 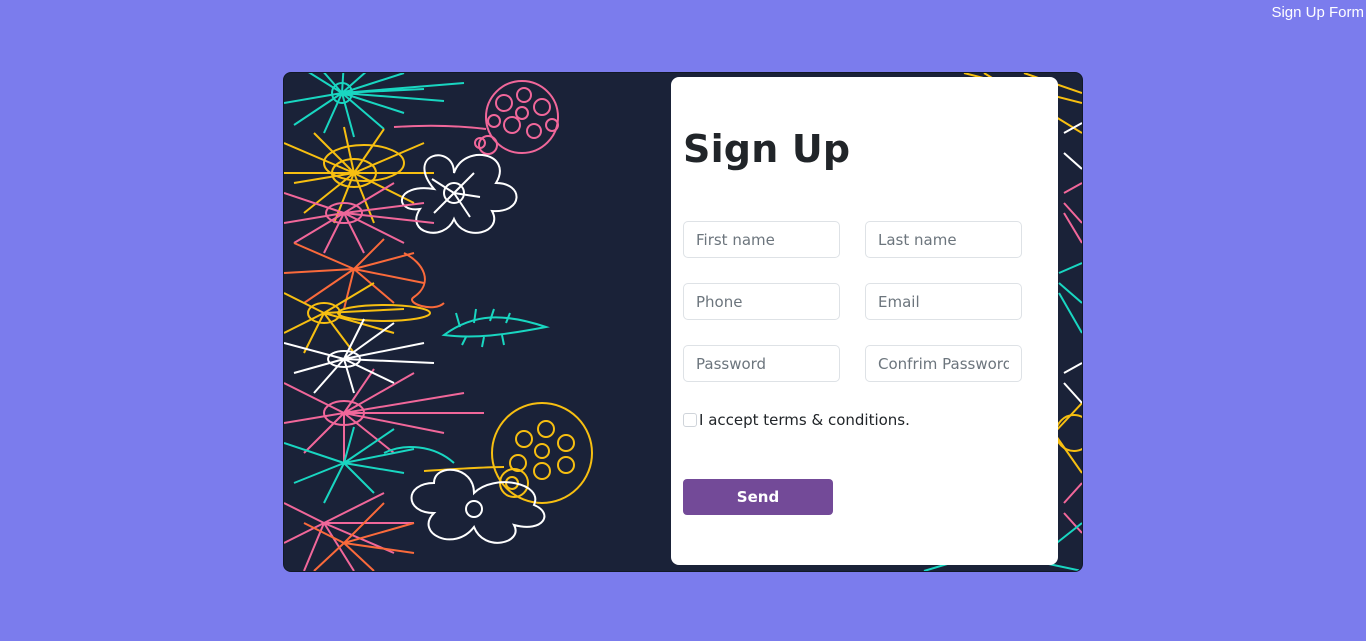 I want to click on phone-input, so click(x=761, y=301).